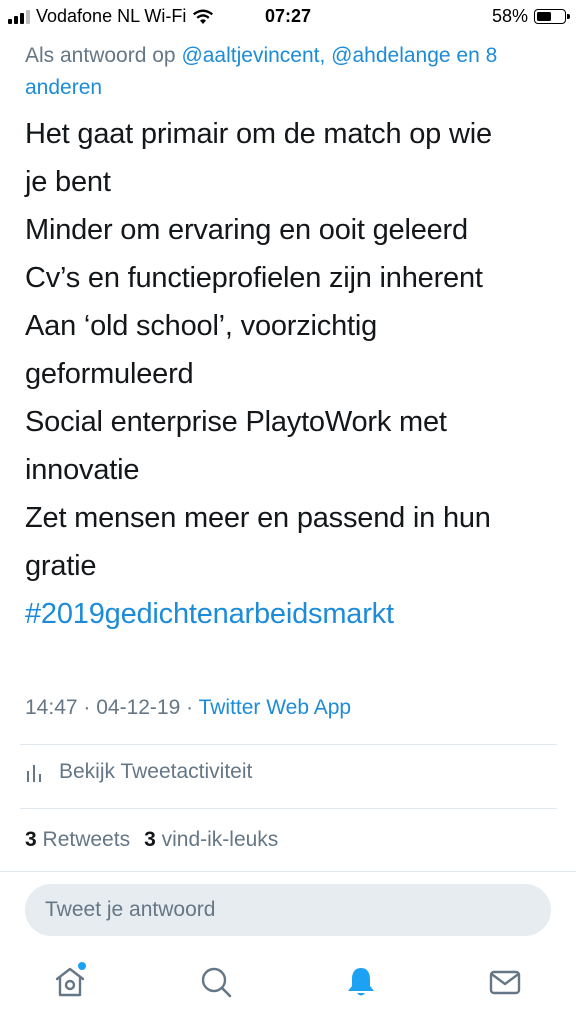 Image resolution: width=576 pixels, height=1024 pixels. What do you see at coordinates (61, 566) in the screenshot?
I see `tweet-line: gratie` at bounding box center [61, 566].